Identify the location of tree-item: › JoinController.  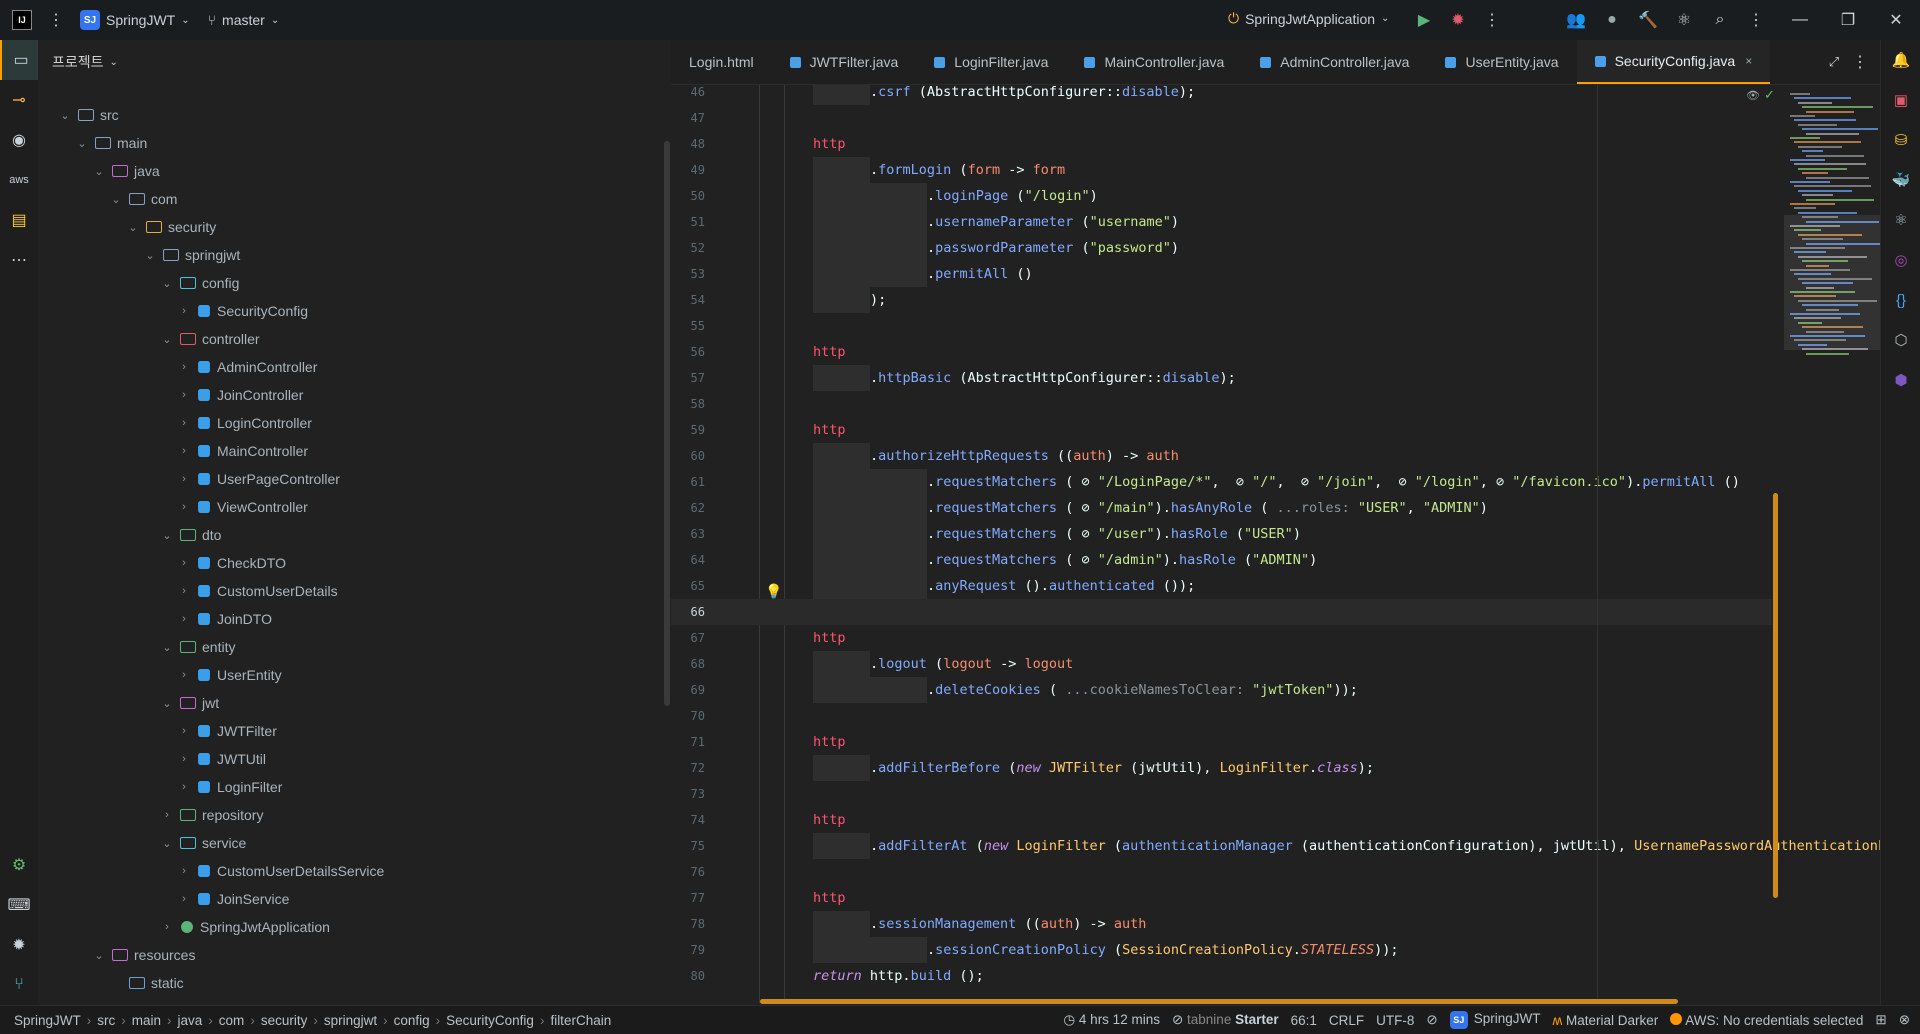
(240, 395).